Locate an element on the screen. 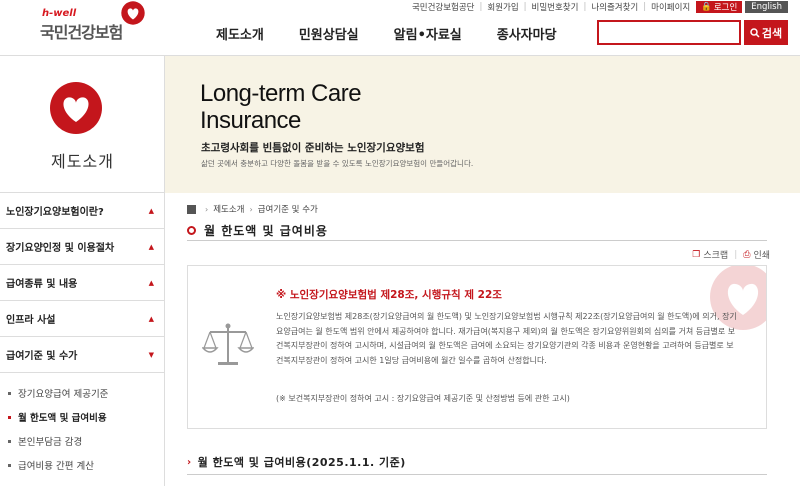 The image size is (800, 486). submenu-item-provision-standards: 장기요양급여 제공기준 is located at coordinates (82, 393).